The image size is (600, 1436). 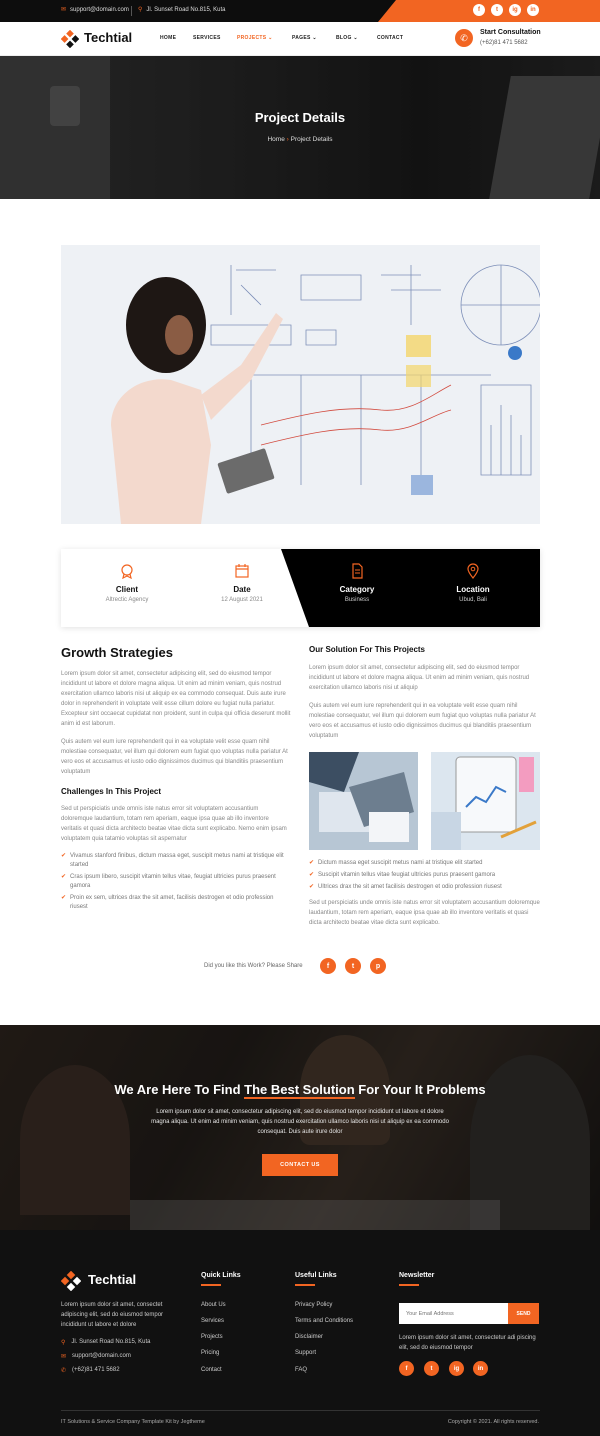 What do you see at coordinates (510, 32) in the screenshot?
I see `consult-title: Start Consultation` at bounding box center [510, 32].